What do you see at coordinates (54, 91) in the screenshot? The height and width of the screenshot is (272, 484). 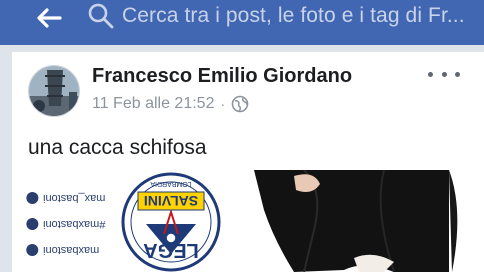 I see `avatar` at bounding box center [54, 91].